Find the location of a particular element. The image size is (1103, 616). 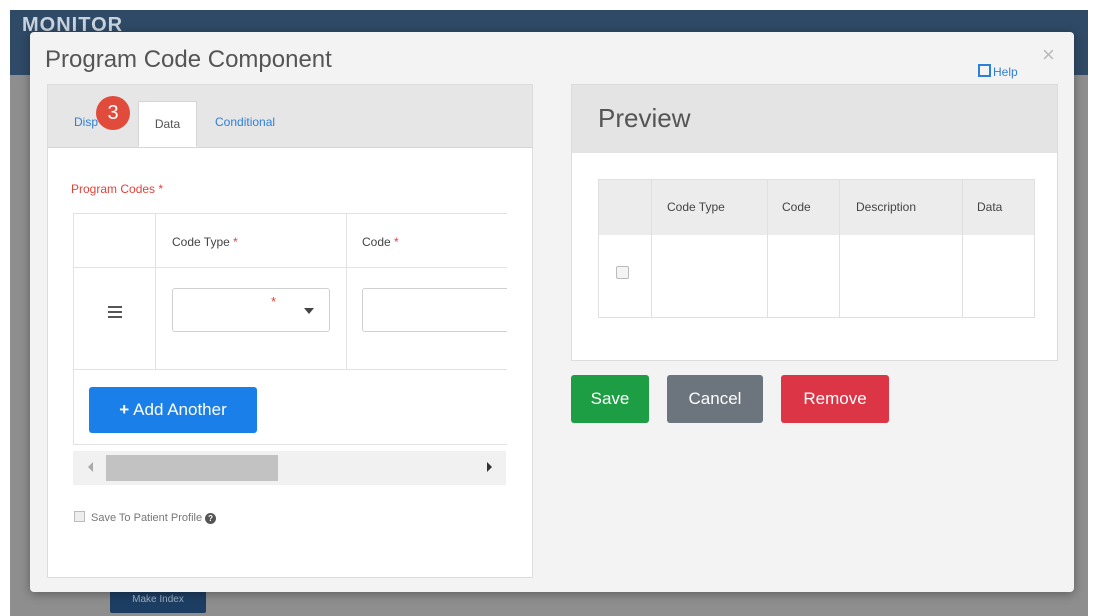

preview-header: Preview is located at coordinates (814, 119).